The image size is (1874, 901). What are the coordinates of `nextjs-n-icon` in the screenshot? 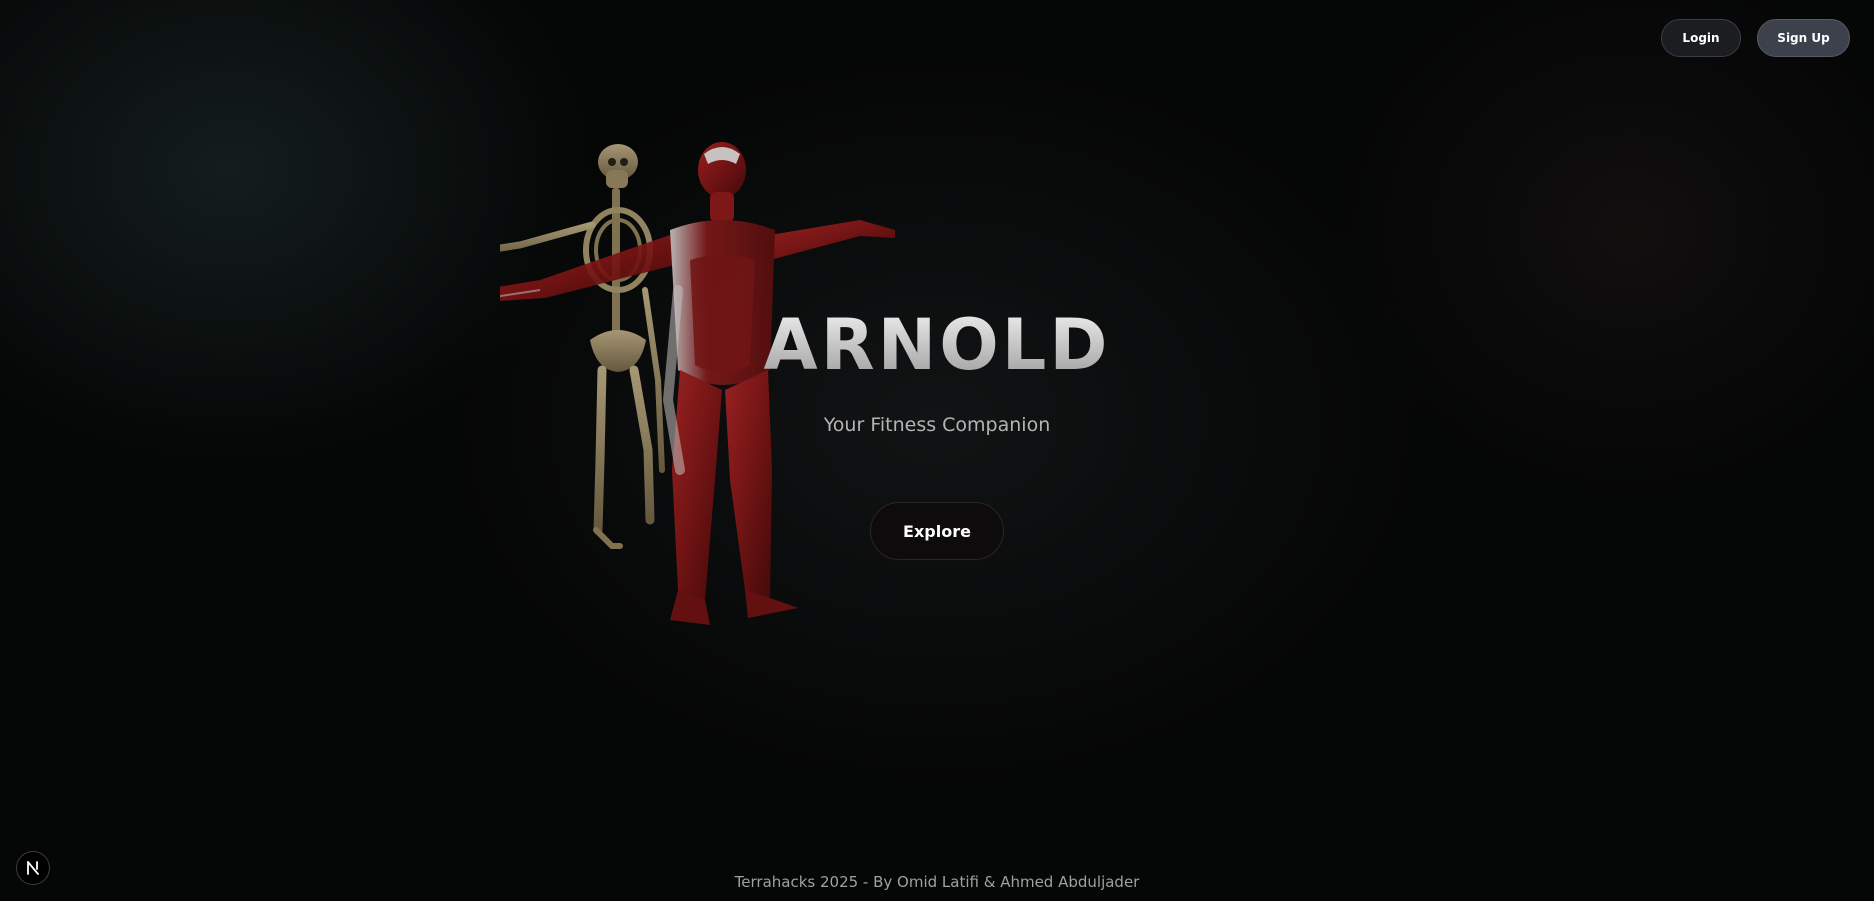 It's located at (33, 868).